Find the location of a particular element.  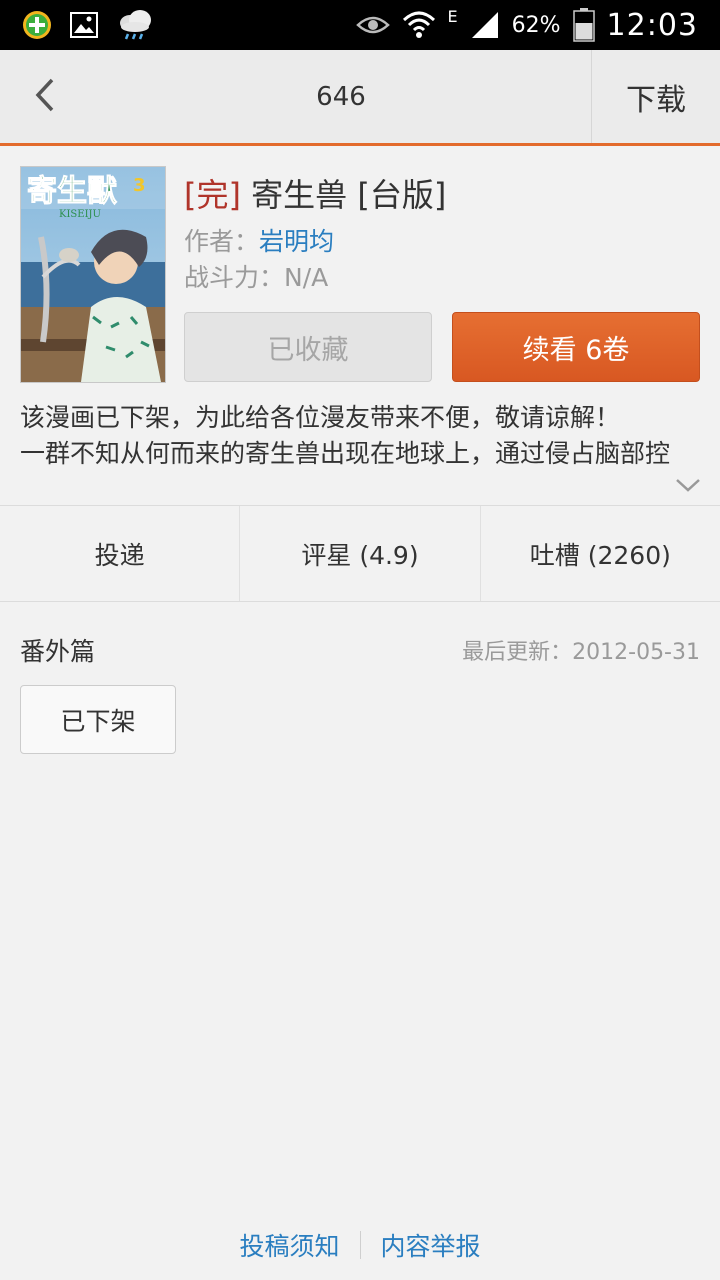

completion-status-tag: [完] is located at coordinates (212, 195).